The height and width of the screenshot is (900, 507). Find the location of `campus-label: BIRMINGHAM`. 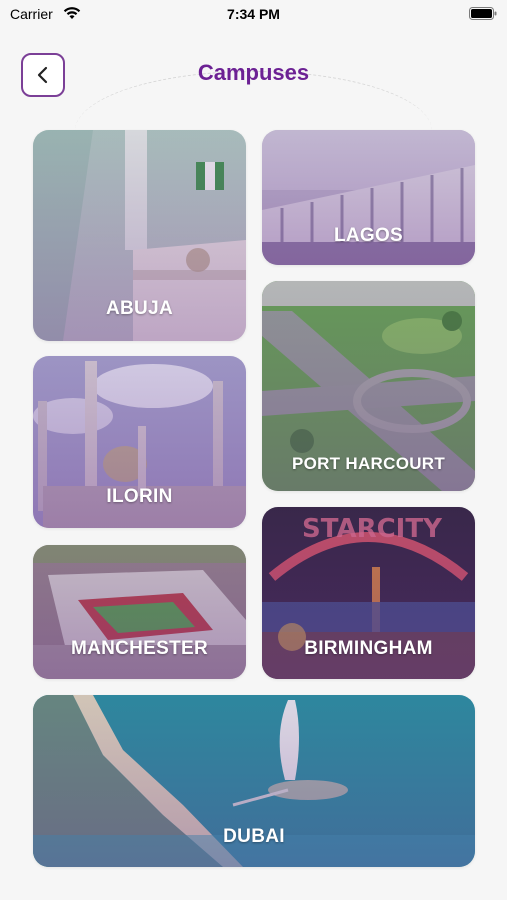

campus-label: BIRMINGHAM is located at coordinates (368, 648).